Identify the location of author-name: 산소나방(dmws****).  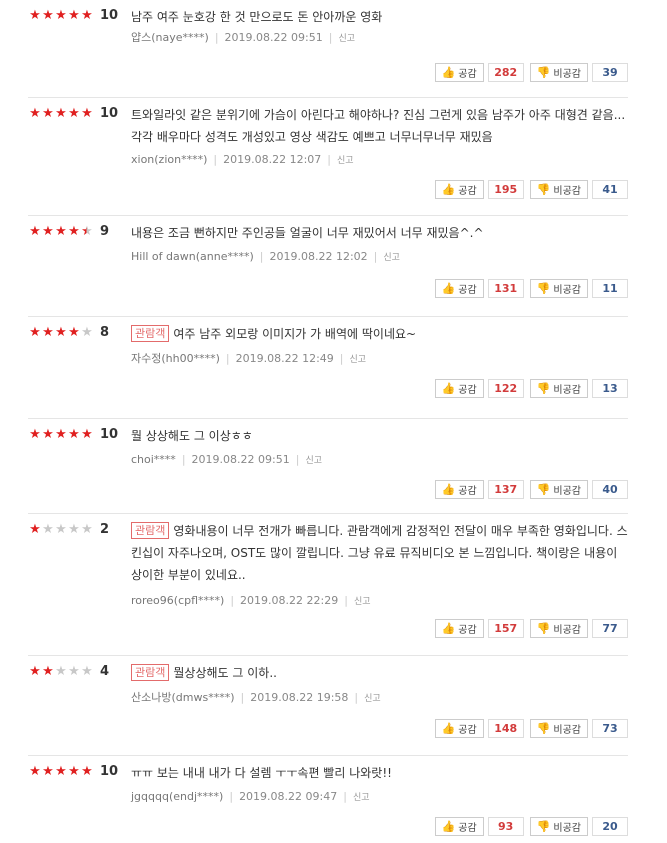
(183, 697).